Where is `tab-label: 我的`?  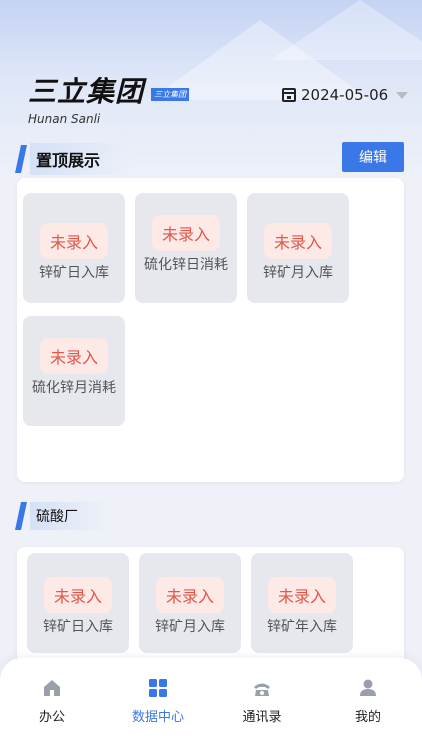 tab-label: 我的 is located at coordinates (367, 717).